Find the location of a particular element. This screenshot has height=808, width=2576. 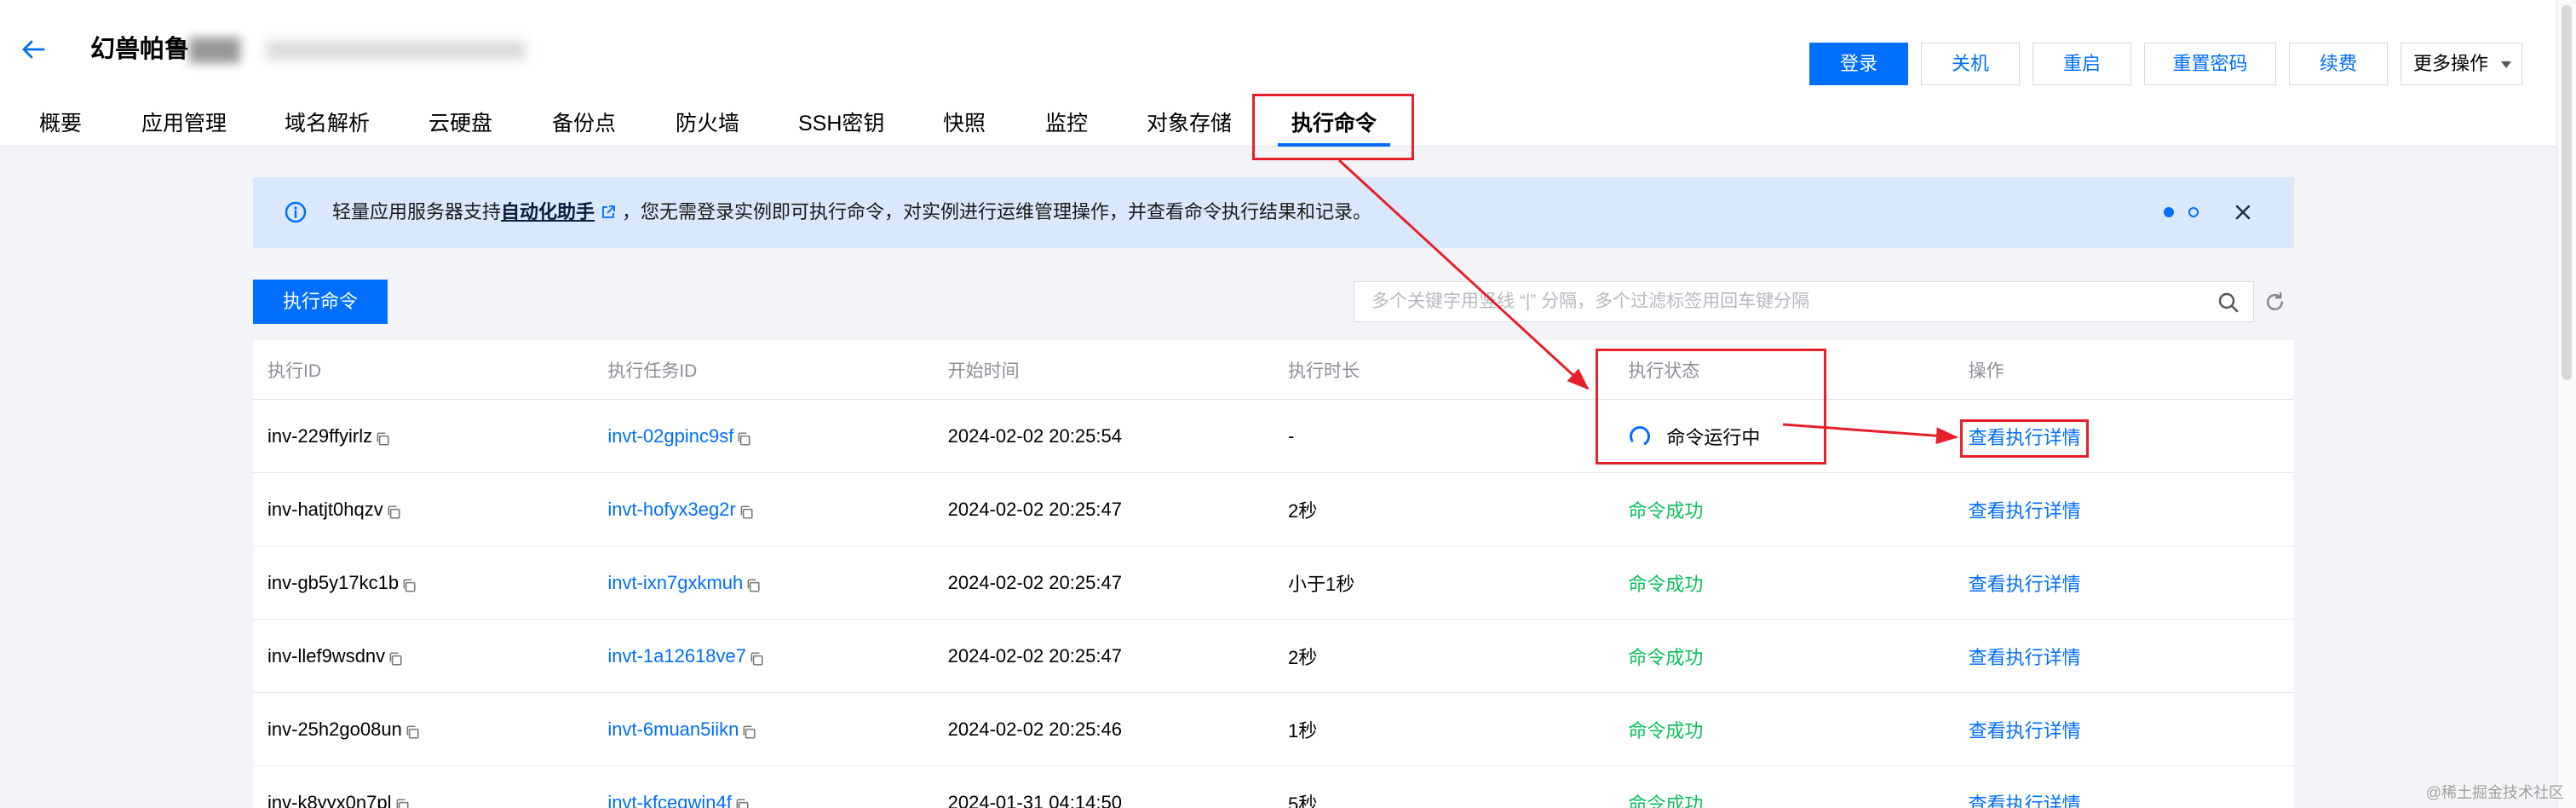

tab-snapshots: 快照 is located at coordinates (965, 123).